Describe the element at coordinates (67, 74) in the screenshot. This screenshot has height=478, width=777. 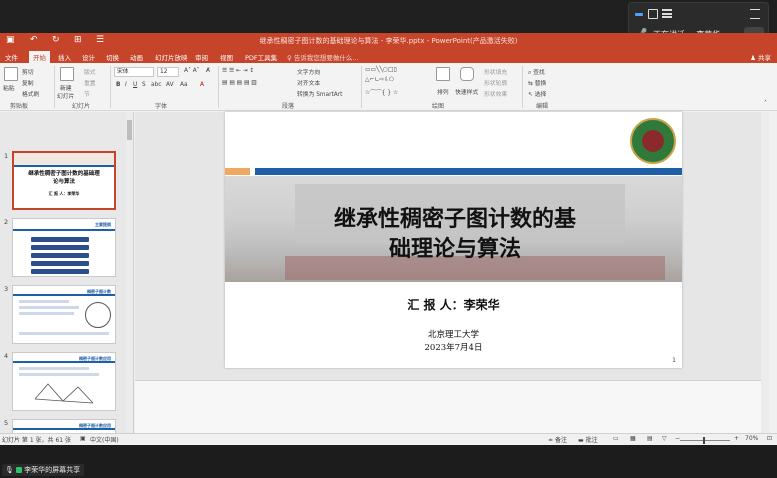
I see `new-slide-icon` at that location.